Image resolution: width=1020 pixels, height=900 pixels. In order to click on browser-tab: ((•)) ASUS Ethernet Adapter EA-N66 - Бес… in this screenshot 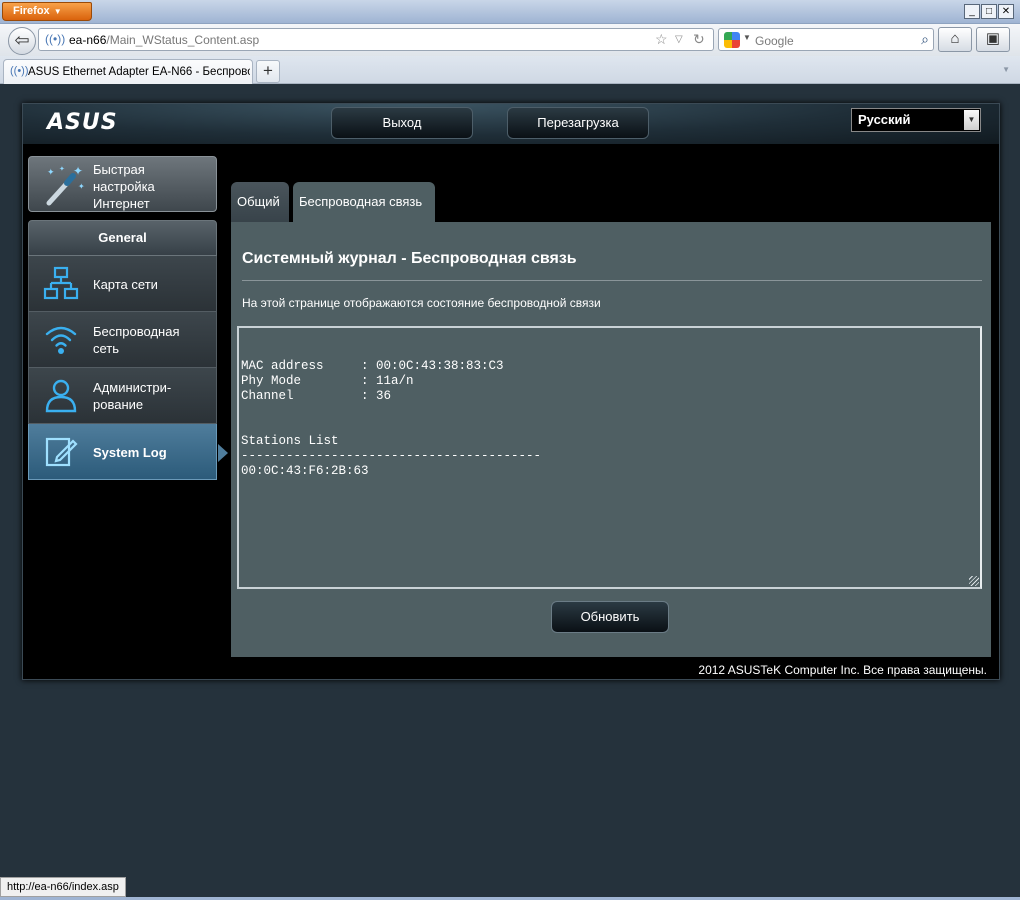, I will do `click(128, 71)`.